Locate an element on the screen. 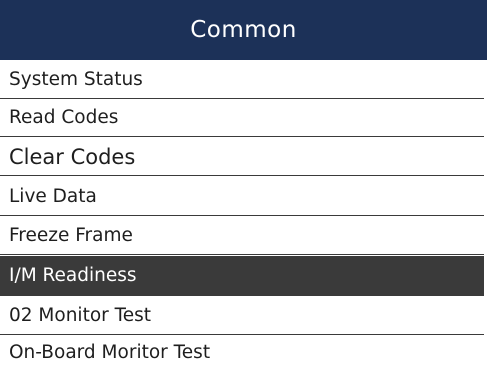  menu-item-im-readiness: I/M Readiness is located at coordinates (242, 276).